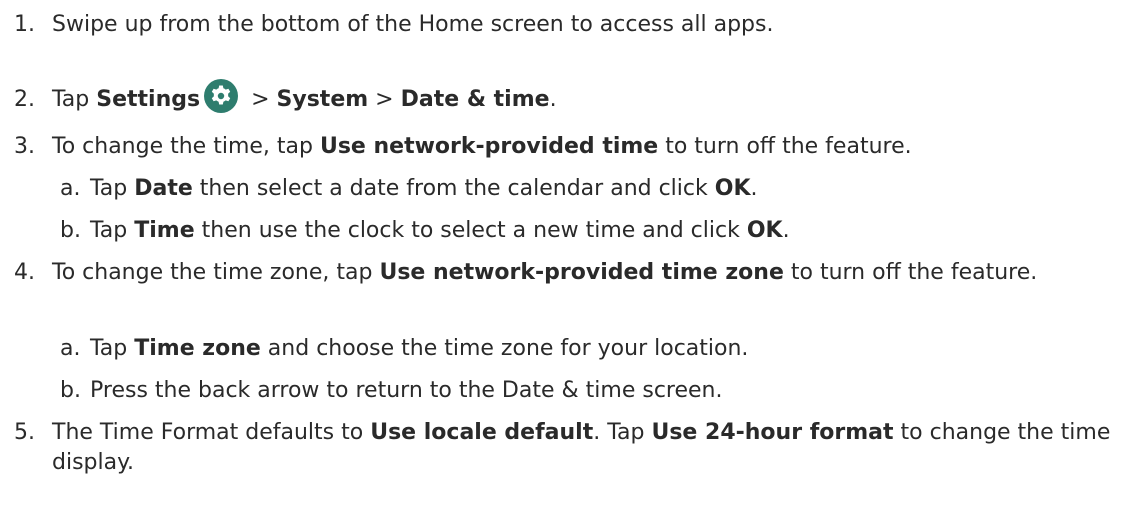  What do you see at coordinates (489, 146) in the screenshot?
I see `network-time-label: Use network-provided time` at bounding box center [489, 146].